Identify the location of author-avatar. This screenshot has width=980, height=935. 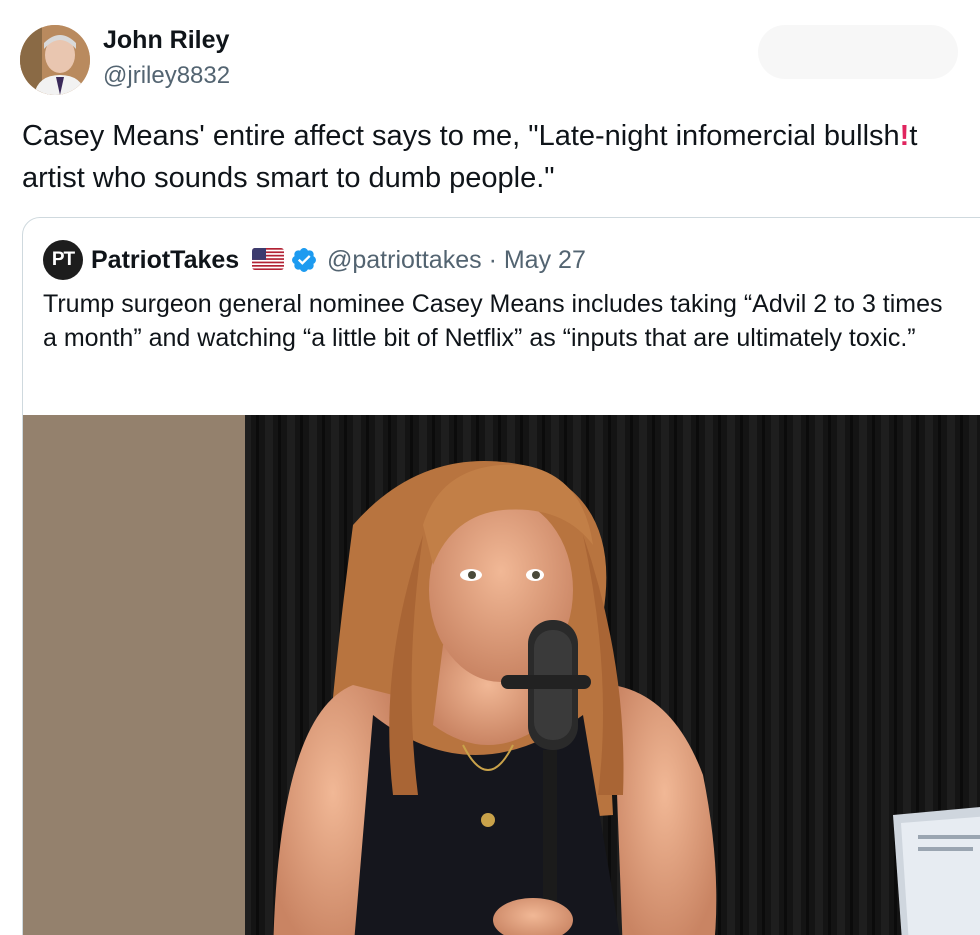
(55, 60).